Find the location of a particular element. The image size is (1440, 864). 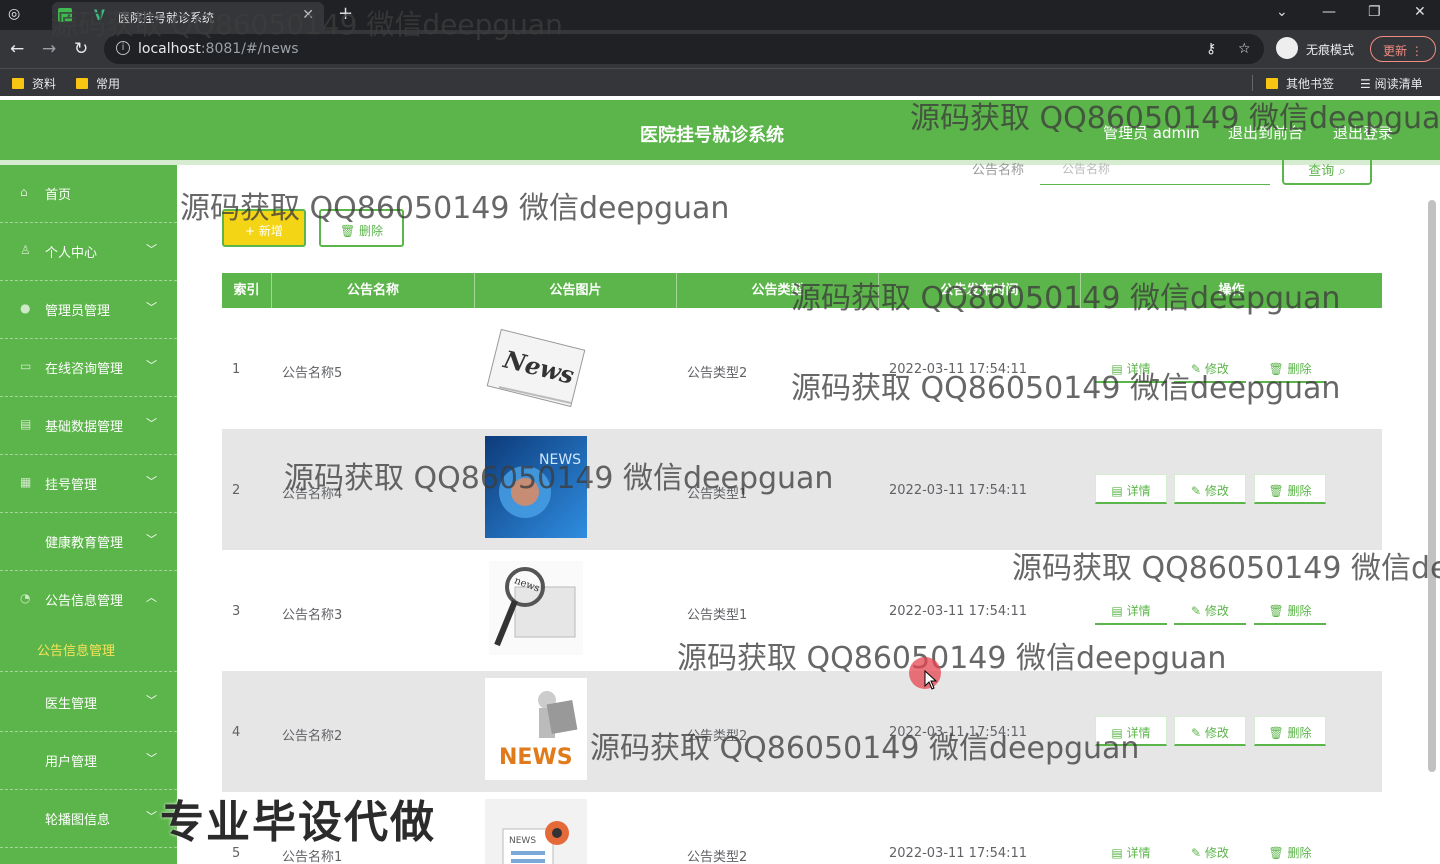

bookmark-label: 资料 is located at coordinates (44, 84).